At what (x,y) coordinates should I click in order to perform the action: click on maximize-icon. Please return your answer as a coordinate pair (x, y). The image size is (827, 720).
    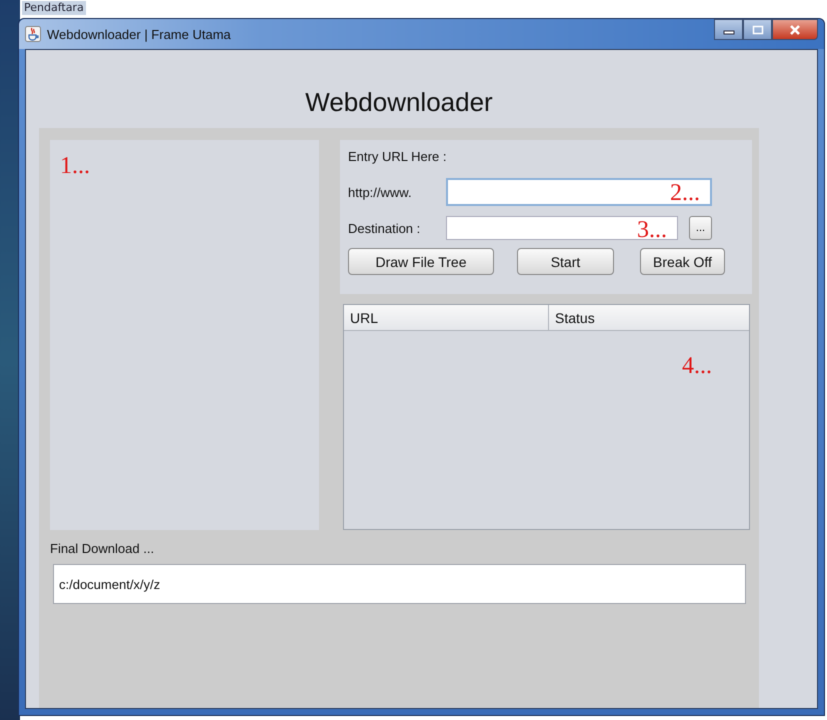
    Looking at the image, I should click on (758, 29).